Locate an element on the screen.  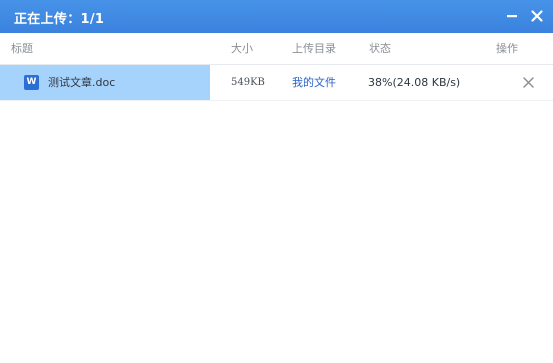
cancel-upload-button is located at coordinates (528, 82).